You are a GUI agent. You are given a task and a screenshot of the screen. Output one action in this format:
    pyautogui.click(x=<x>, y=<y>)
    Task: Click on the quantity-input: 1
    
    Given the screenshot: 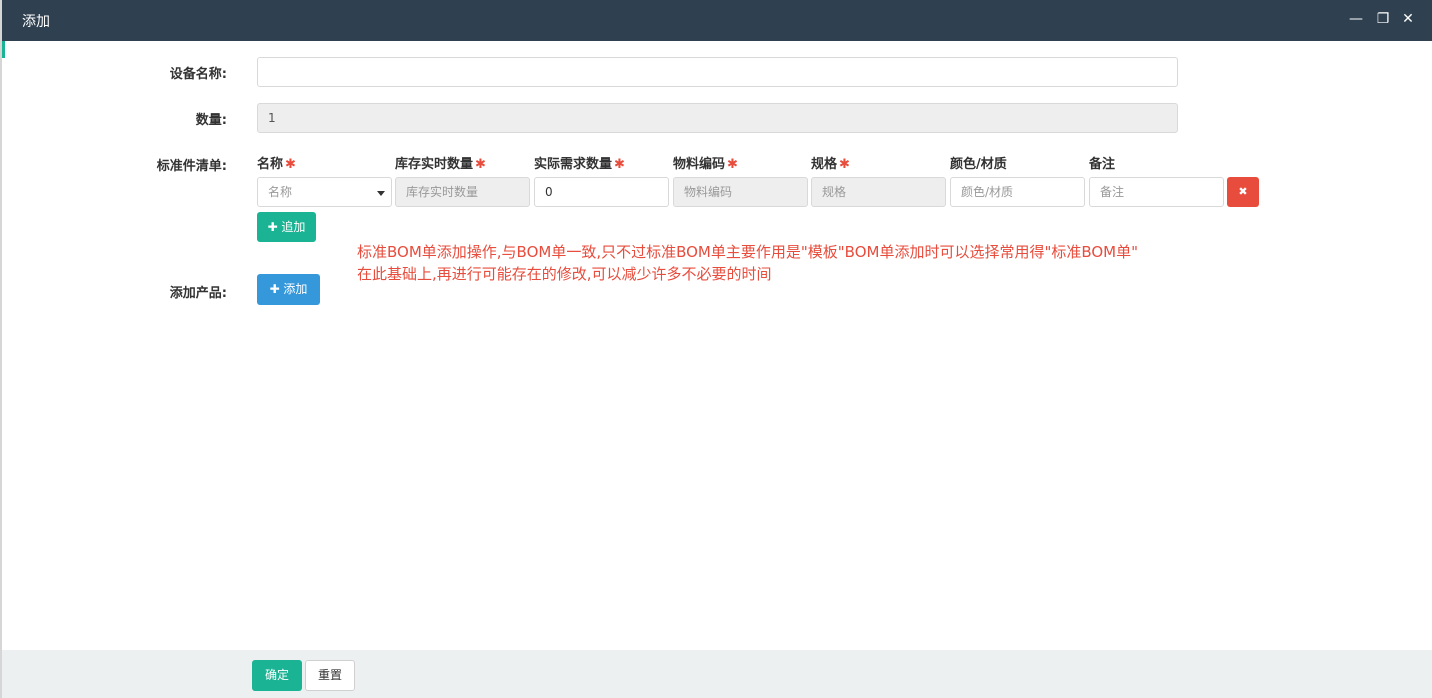 What is the action you would take?
    pyautogui.click(x=717, y=118)
    